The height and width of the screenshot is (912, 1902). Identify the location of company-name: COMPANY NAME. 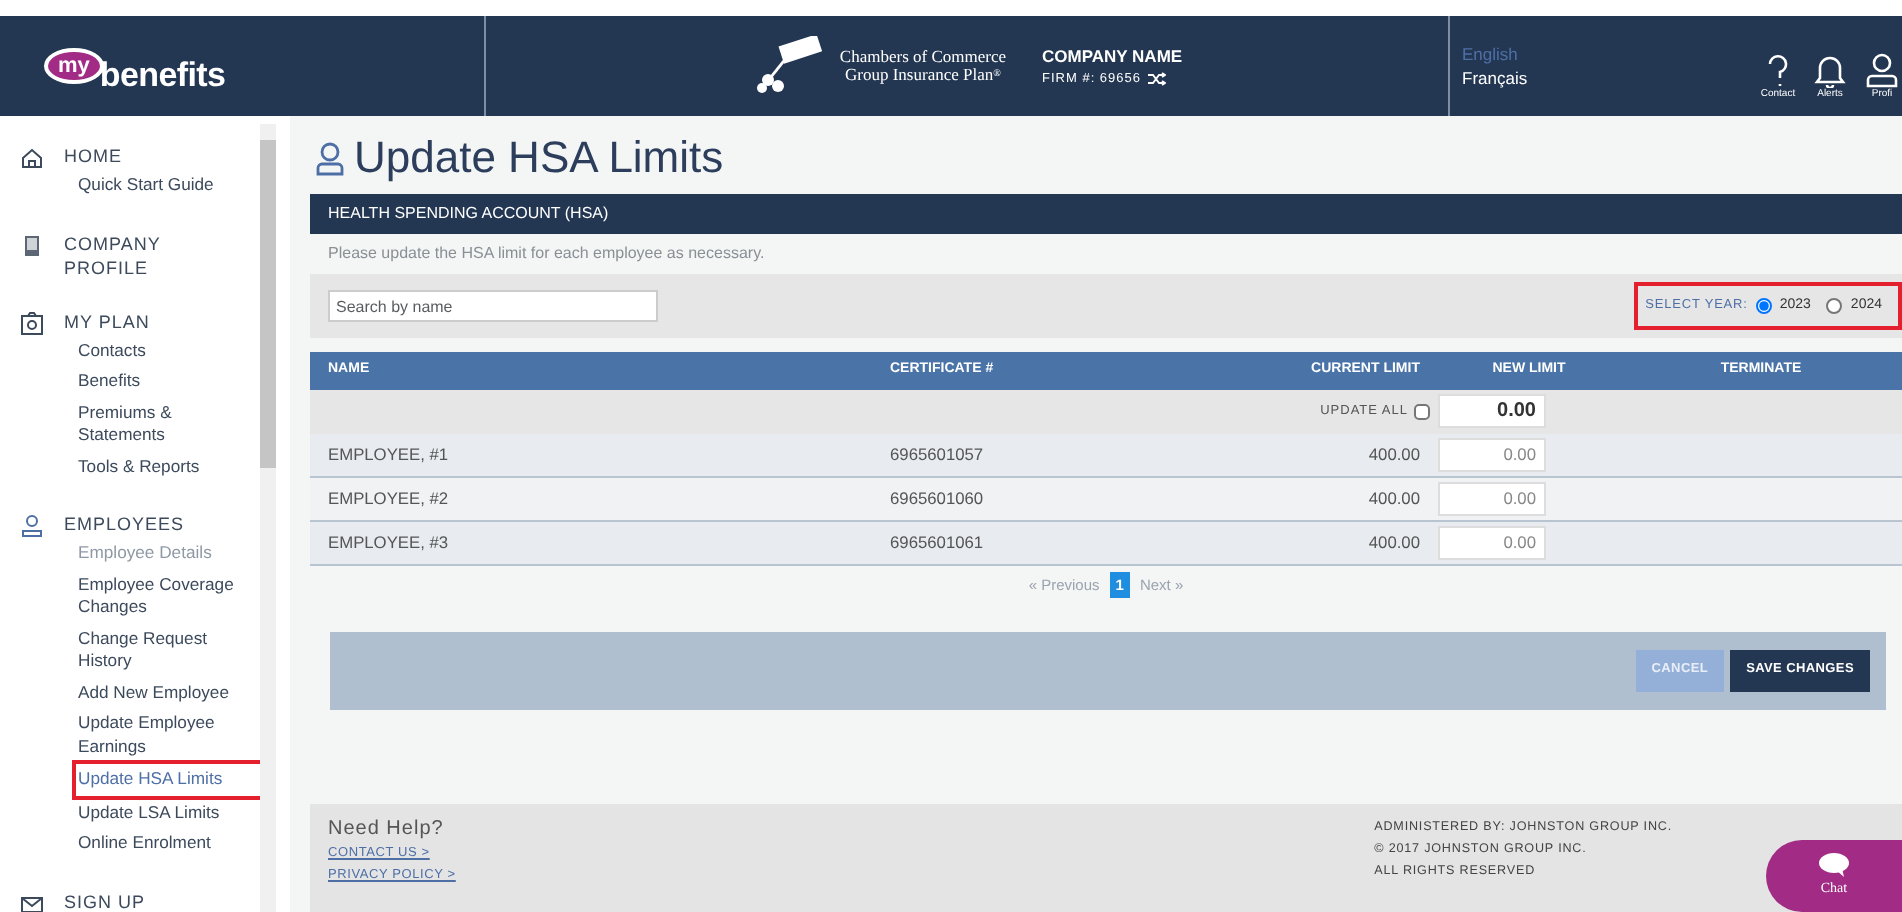
(1112, 56).